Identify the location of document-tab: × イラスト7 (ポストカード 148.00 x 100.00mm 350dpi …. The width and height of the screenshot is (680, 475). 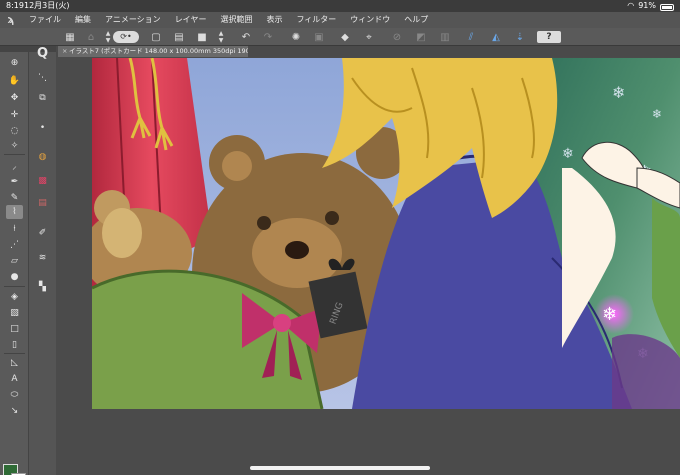
(153, 51).